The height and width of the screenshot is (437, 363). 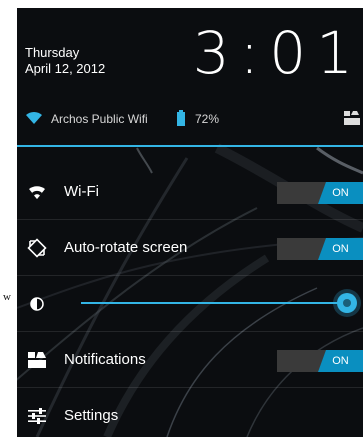 What do you see at coordinates (99, 119) in the screenshot?
I see `network-name: Archos Public Wifi` at bounding box center [99, 119].